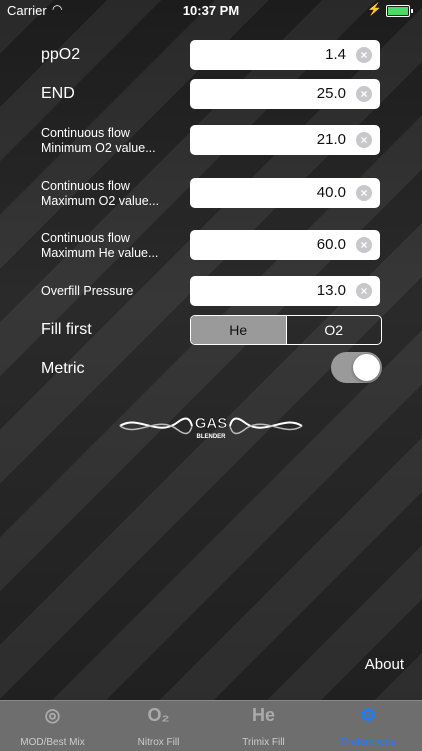  Describe the element at coordinates (263, 726) in the screenshot. I see `tab-trimix-fill: He Trimix Fill` at that location.